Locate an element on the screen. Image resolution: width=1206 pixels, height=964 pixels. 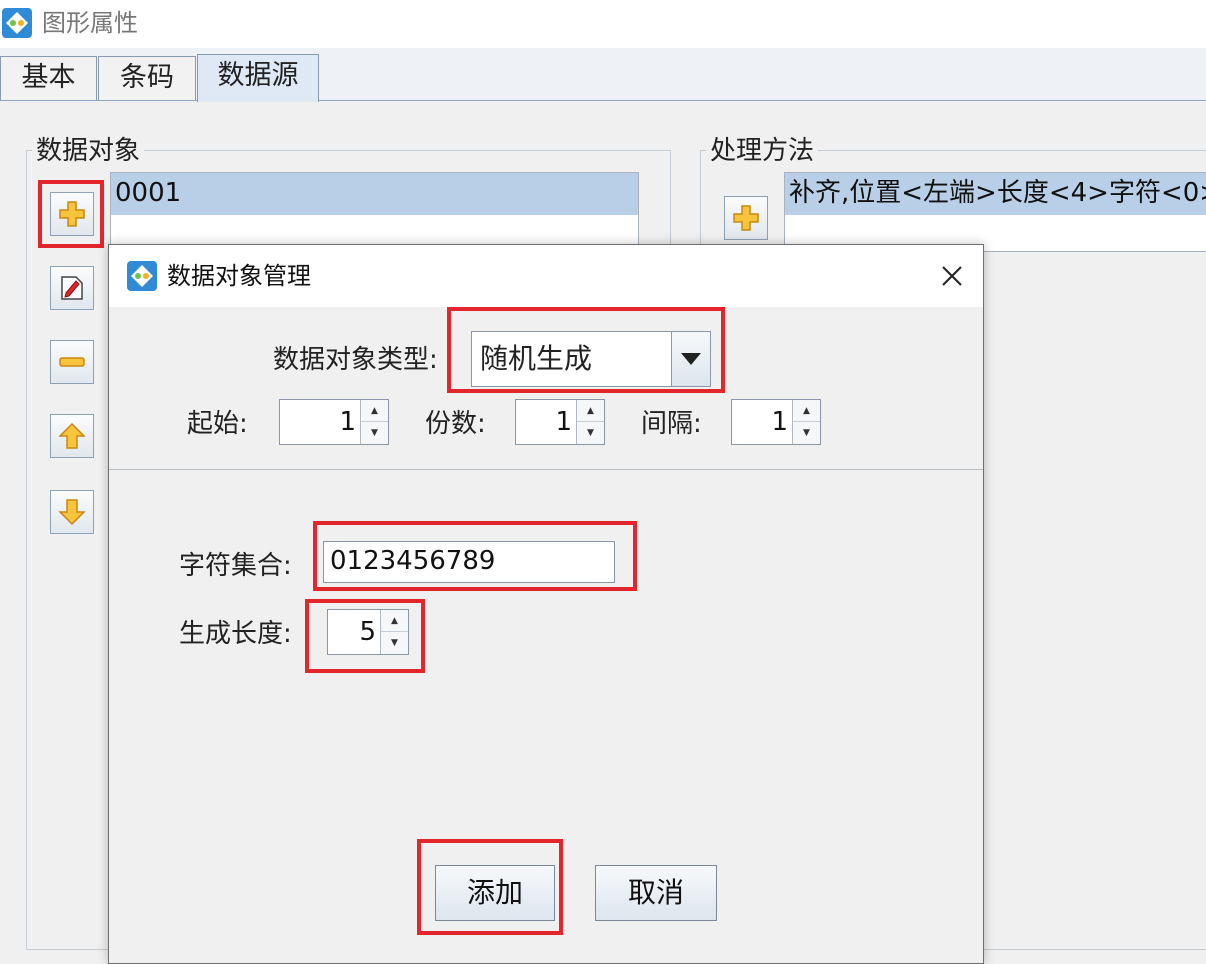
list-item: 补齐,位置<左端>长度<4>字符<0> is located at coordinates (995, 194).